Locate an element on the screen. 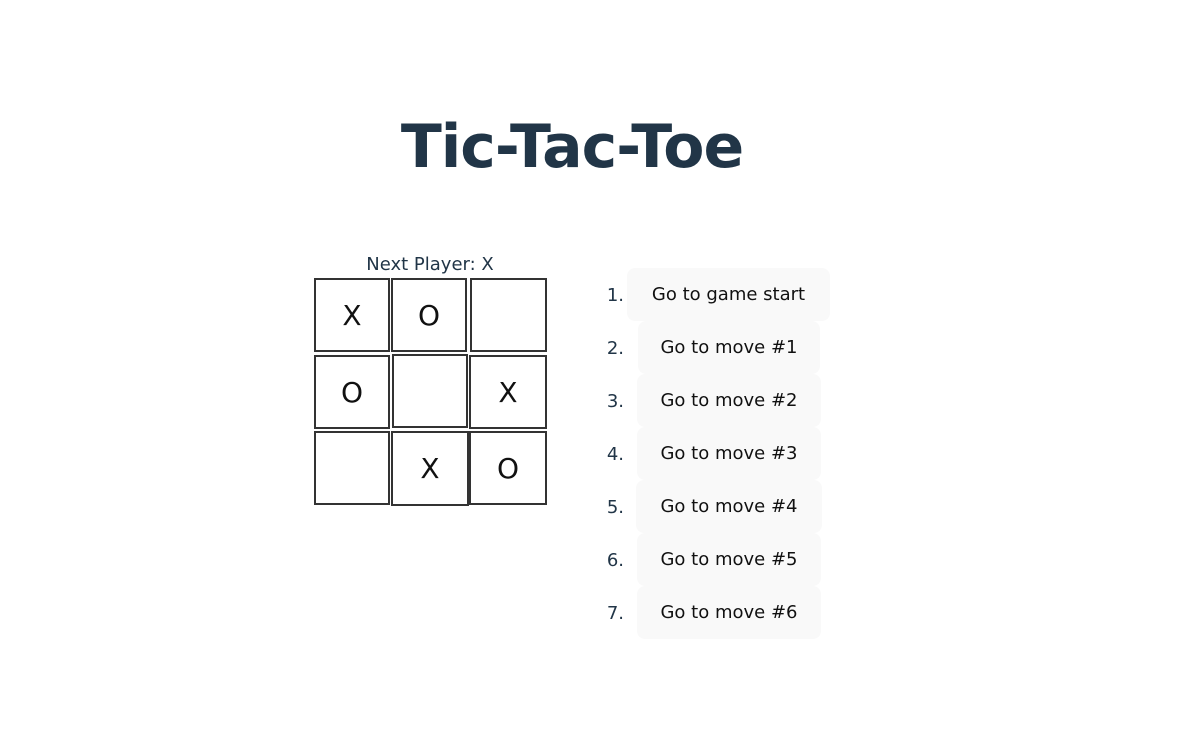 The width and height of the screenshot is (1182, 740). move-number: 4. is located at coordinates (615, 454).